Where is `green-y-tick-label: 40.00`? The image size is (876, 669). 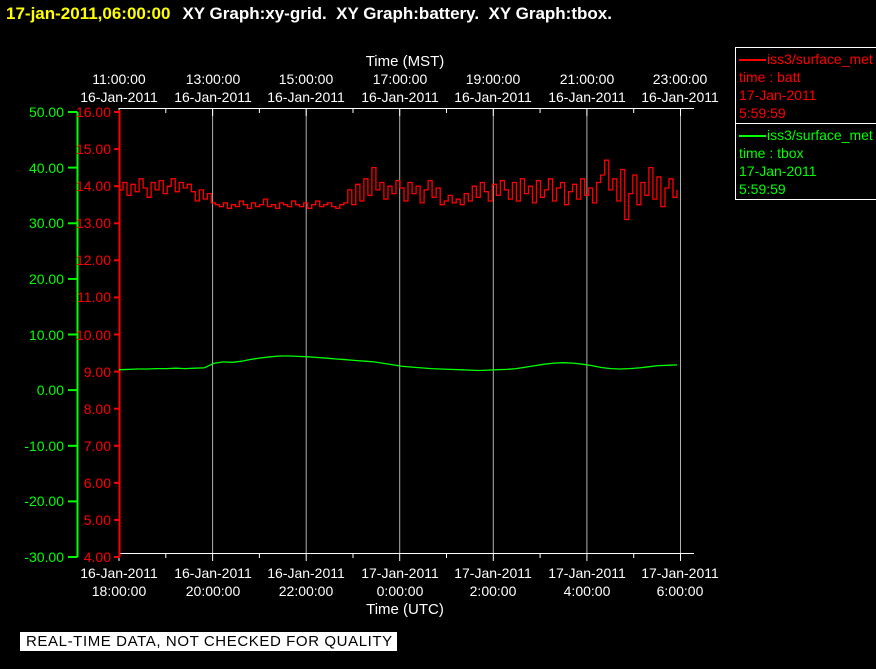
green-y-tick-label: 40.00 is located at coordinates (46, 168).